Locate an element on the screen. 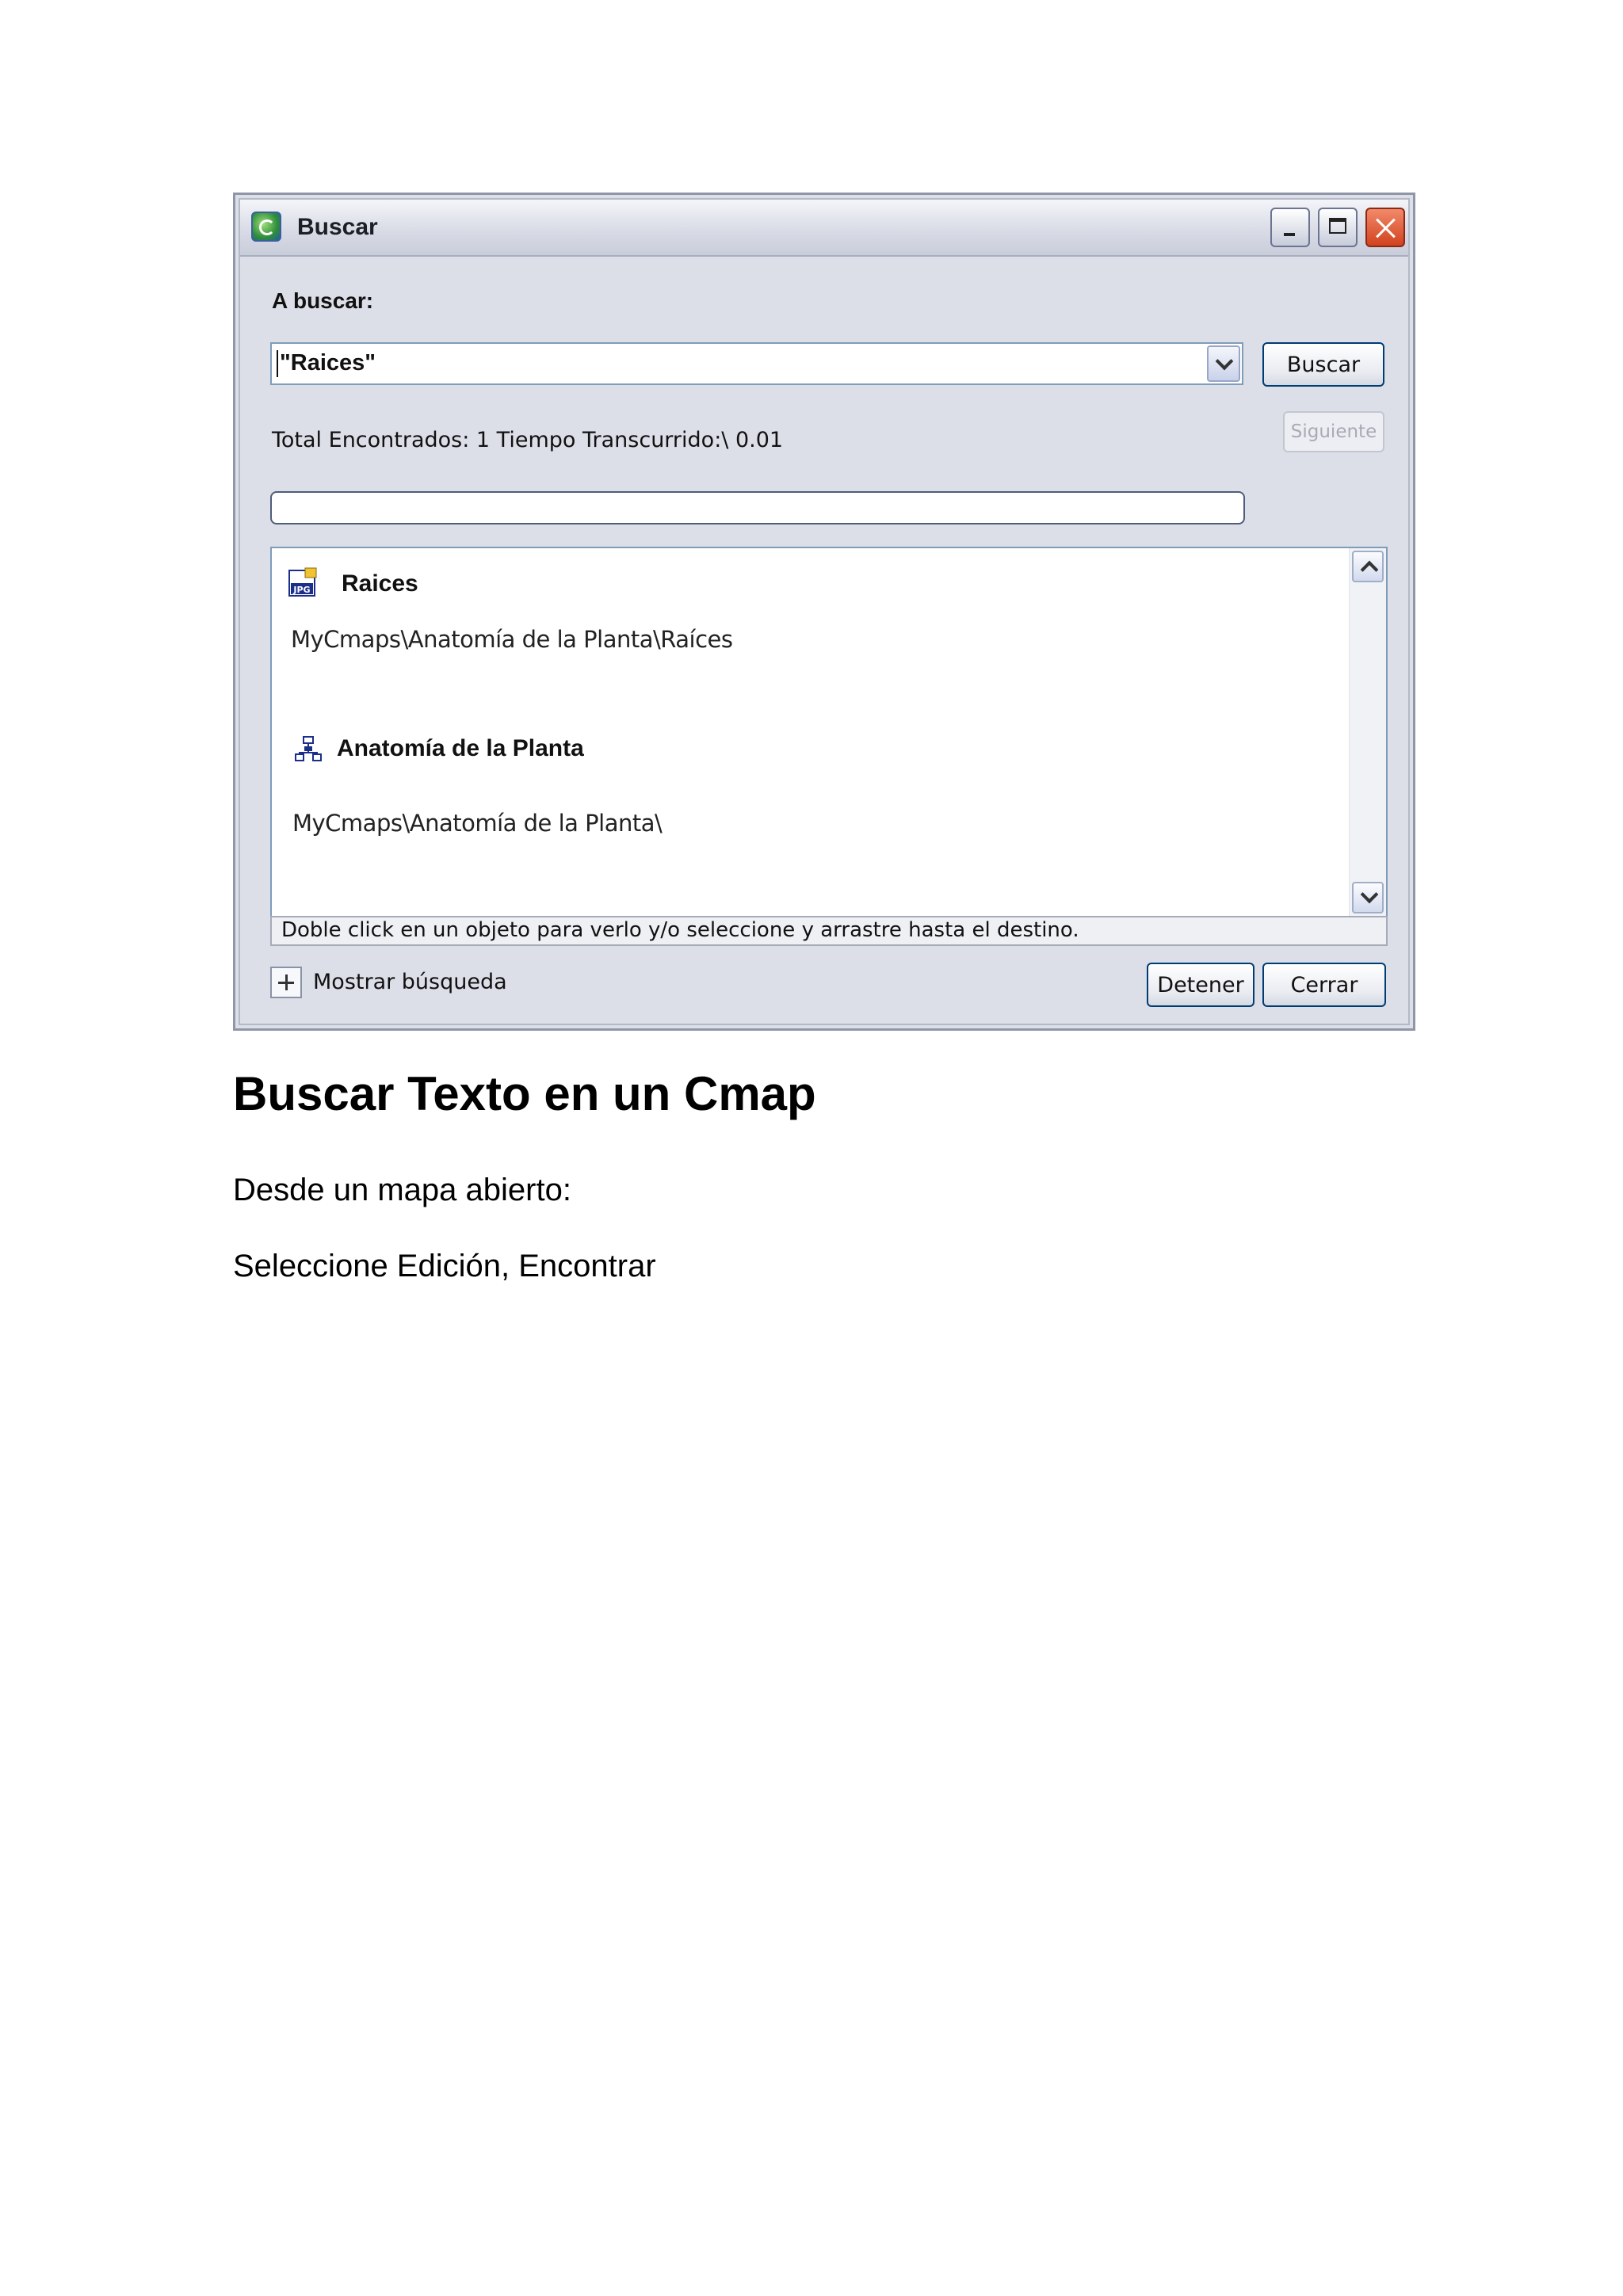 Image resolution: width=1623 pixels, height=2296 pixels. expand-plus-icon is located at coordinates (286, 982).